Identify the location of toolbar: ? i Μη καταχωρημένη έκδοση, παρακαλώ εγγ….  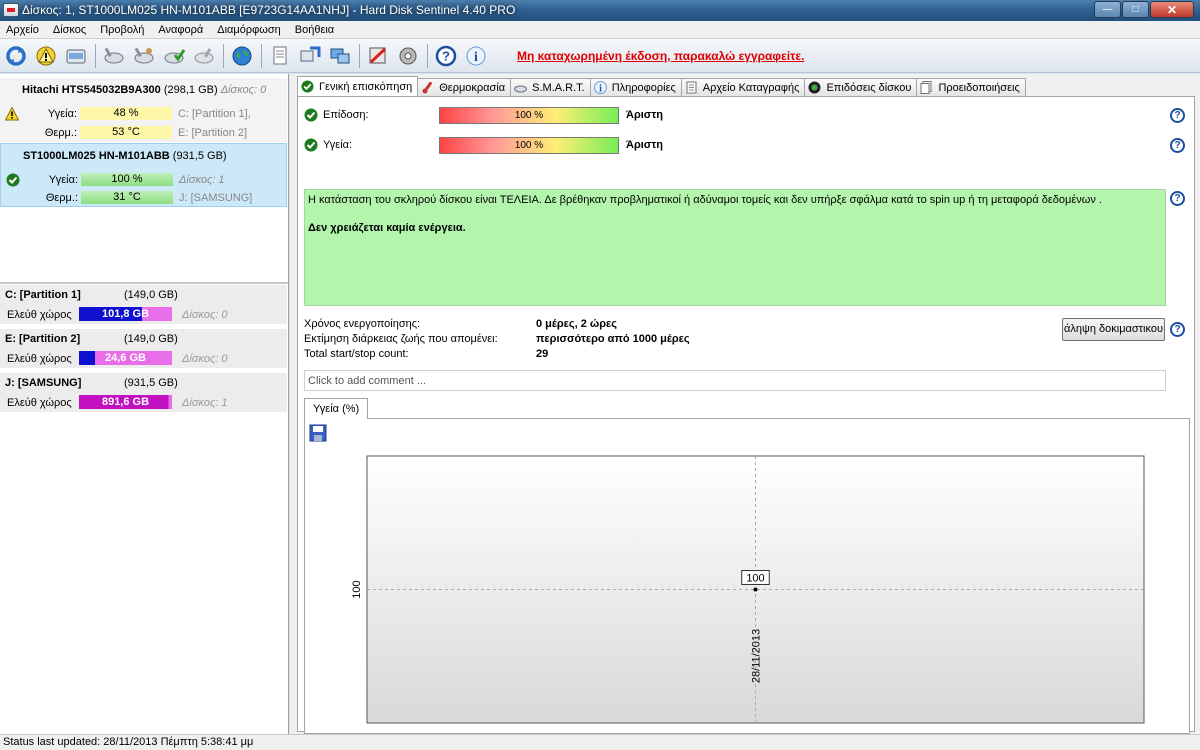
(600, 56).